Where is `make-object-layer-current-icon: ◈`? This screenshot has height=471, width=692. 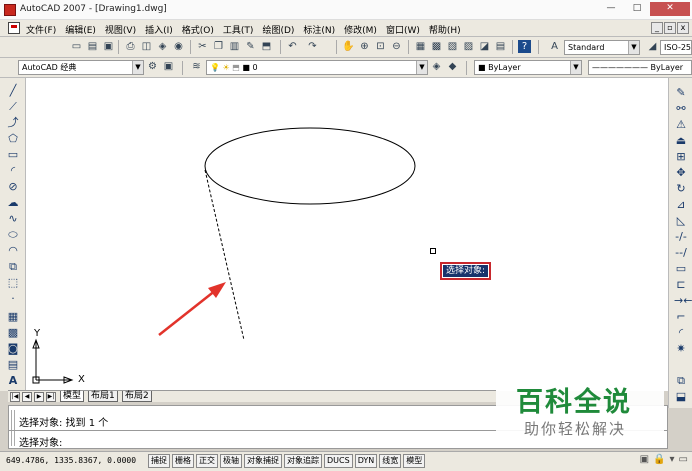 make-object-layer-current-icon: ◈ is located at coordinates (436, 66).